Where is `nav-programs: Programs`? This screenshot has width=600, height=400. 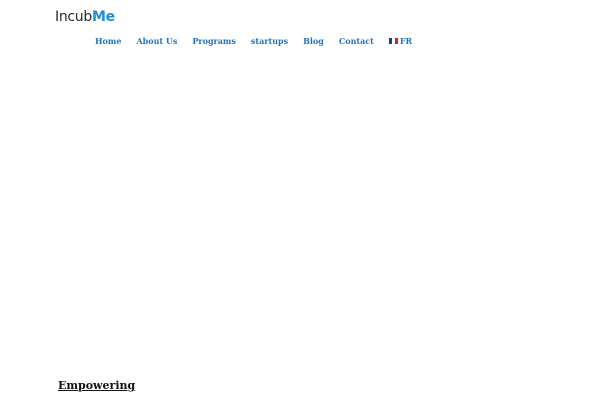
nav-programs: Programs is located at coordinates (214, 41).